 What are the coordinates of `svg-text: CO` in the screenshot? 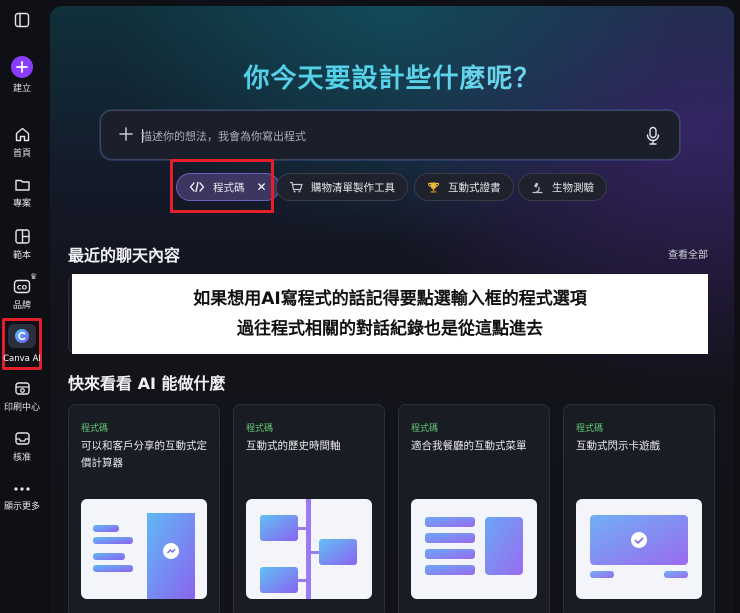 It's located at (22, 288).